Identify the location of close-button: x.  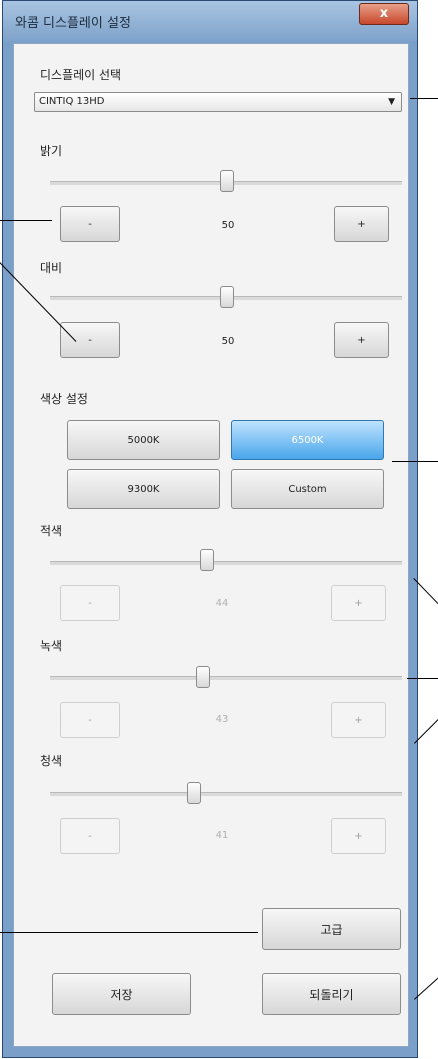
(384, 14).